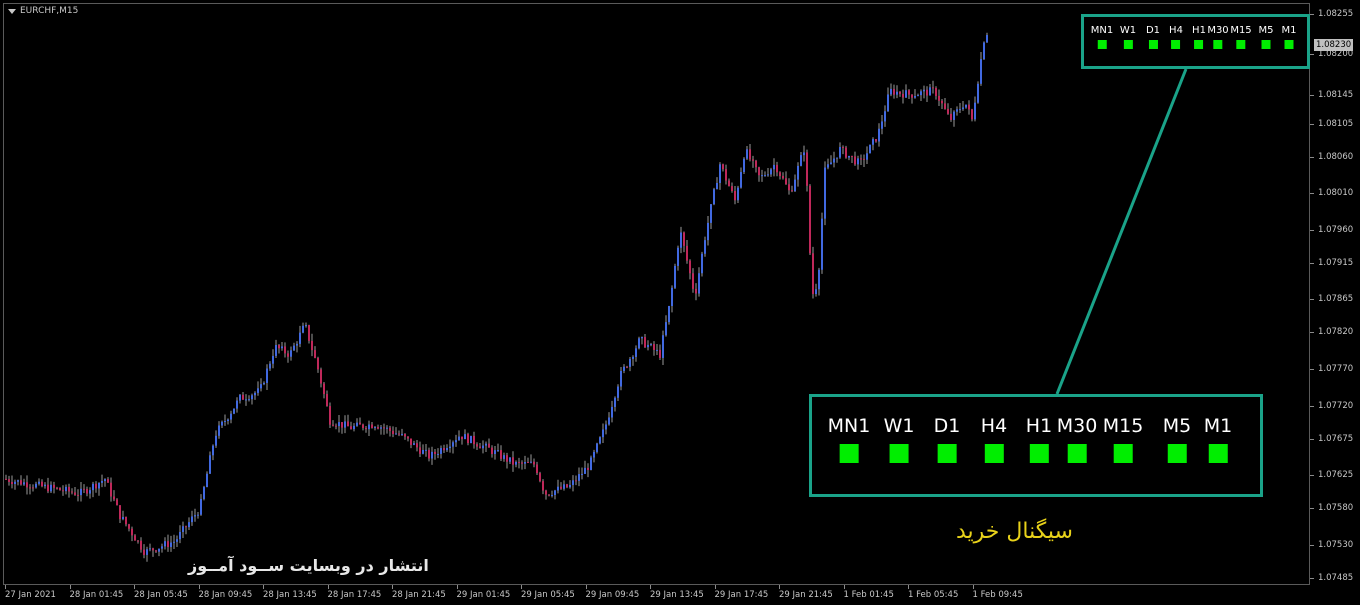 Image resolution: width=1360 pixels, height=605 pixels. I want to click on price-level-label: 1.08145, so click(1336, 94).